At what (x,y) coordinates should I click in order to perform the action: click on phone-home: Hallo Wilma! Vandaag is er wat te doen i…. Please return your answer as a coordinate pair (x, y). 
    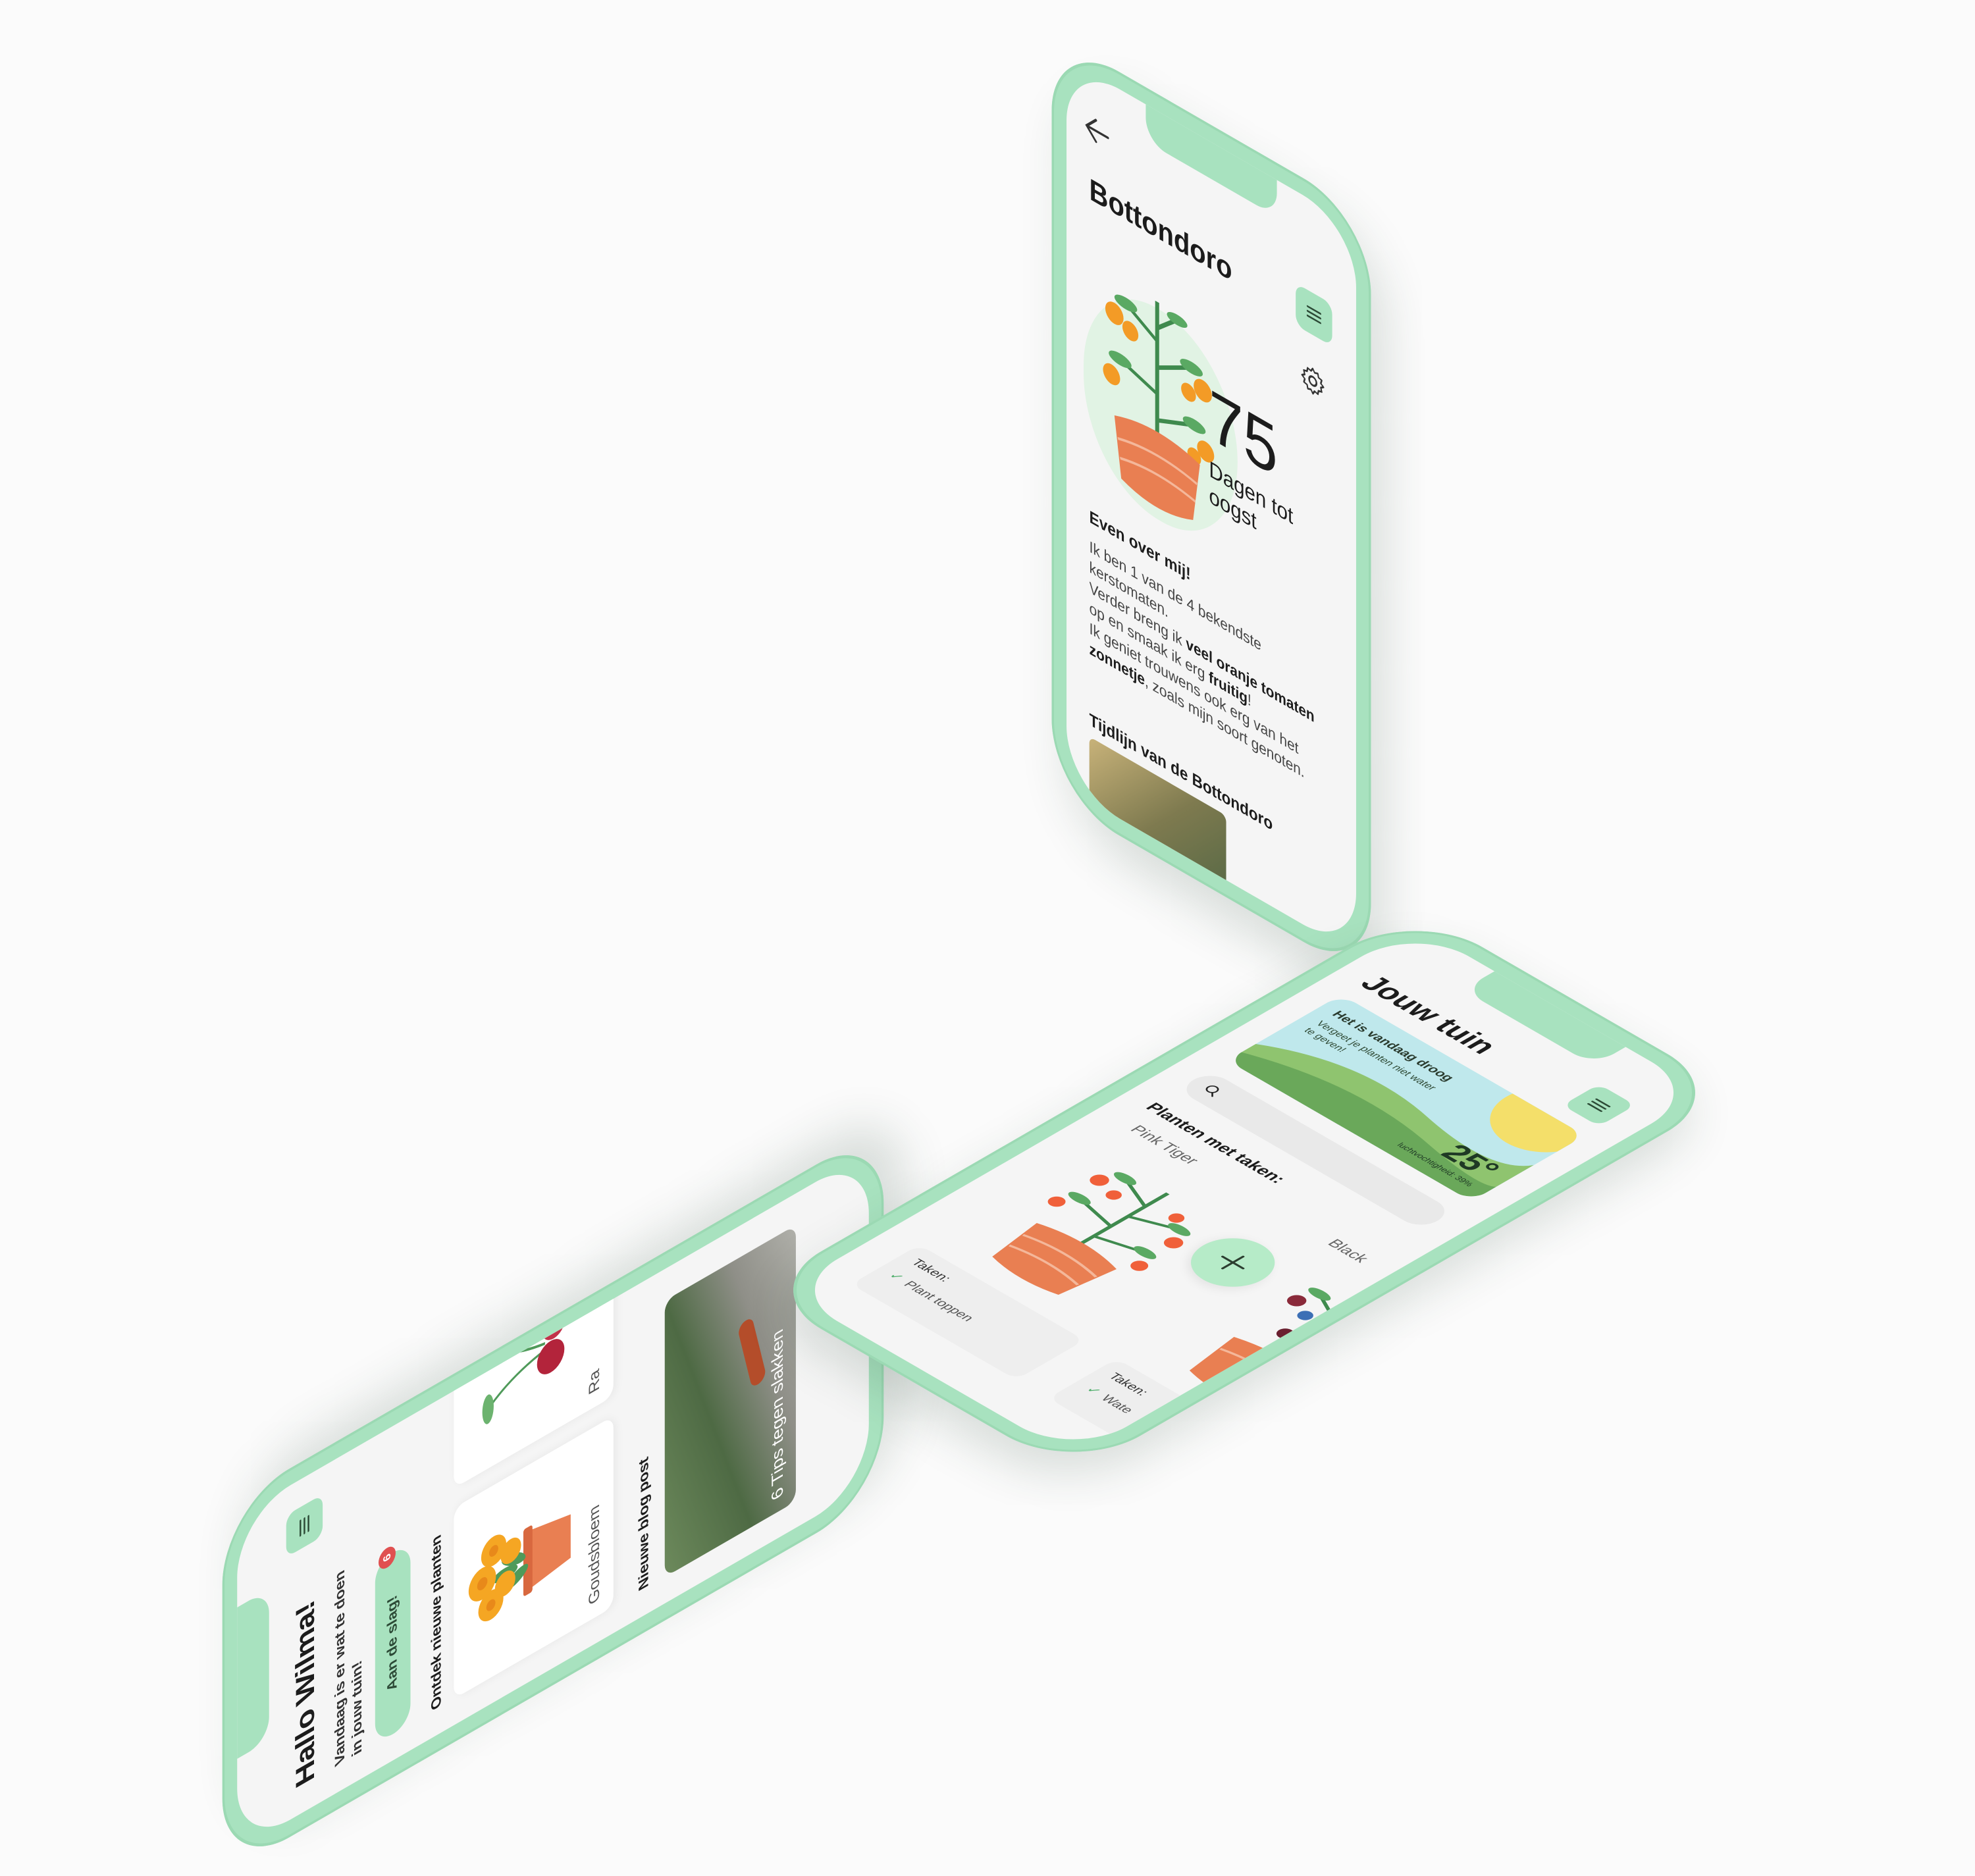
    Looking at the image, I should click on (553, 1501).